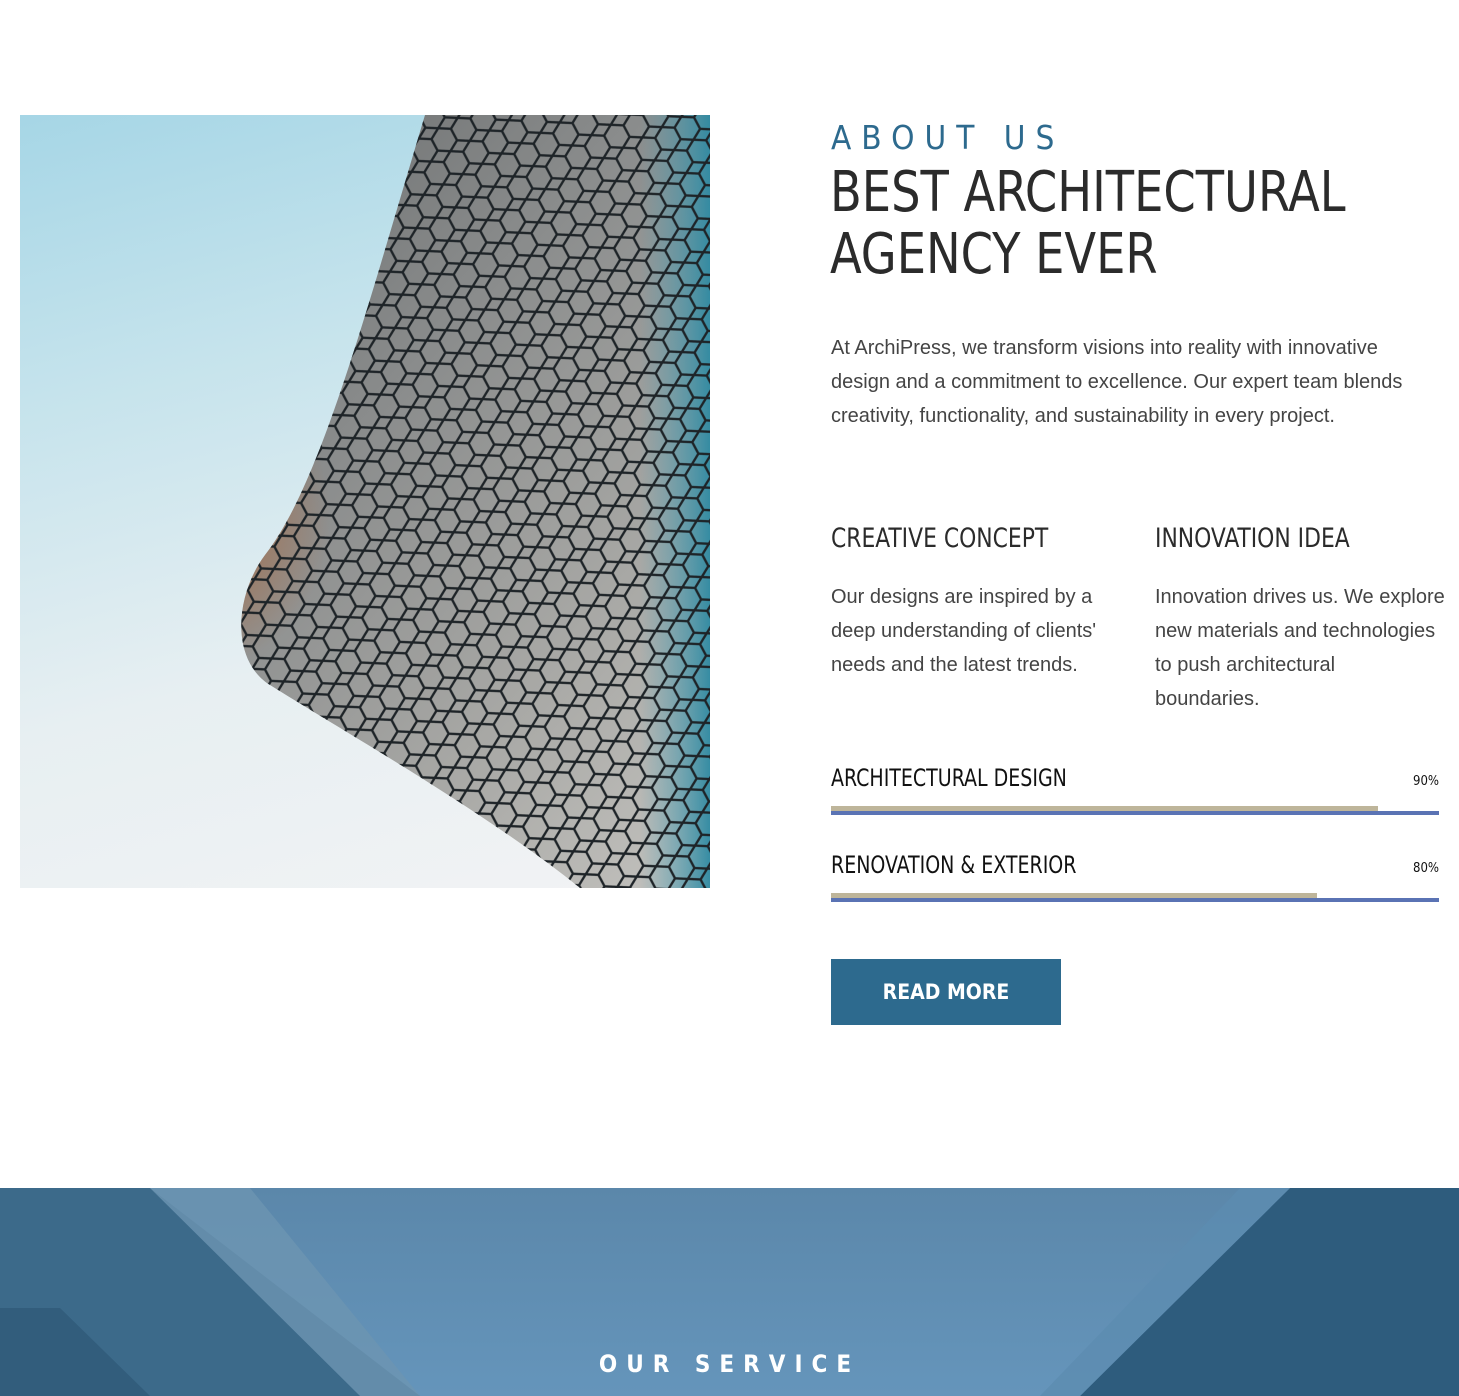 The height and width of the screenshot is (1396, 1459). What do you see at coordinates (949, 778) in the screenshot?
I see `skill-label: ARCHITECTURAL DESIGN` at bounding box center [949, 778].